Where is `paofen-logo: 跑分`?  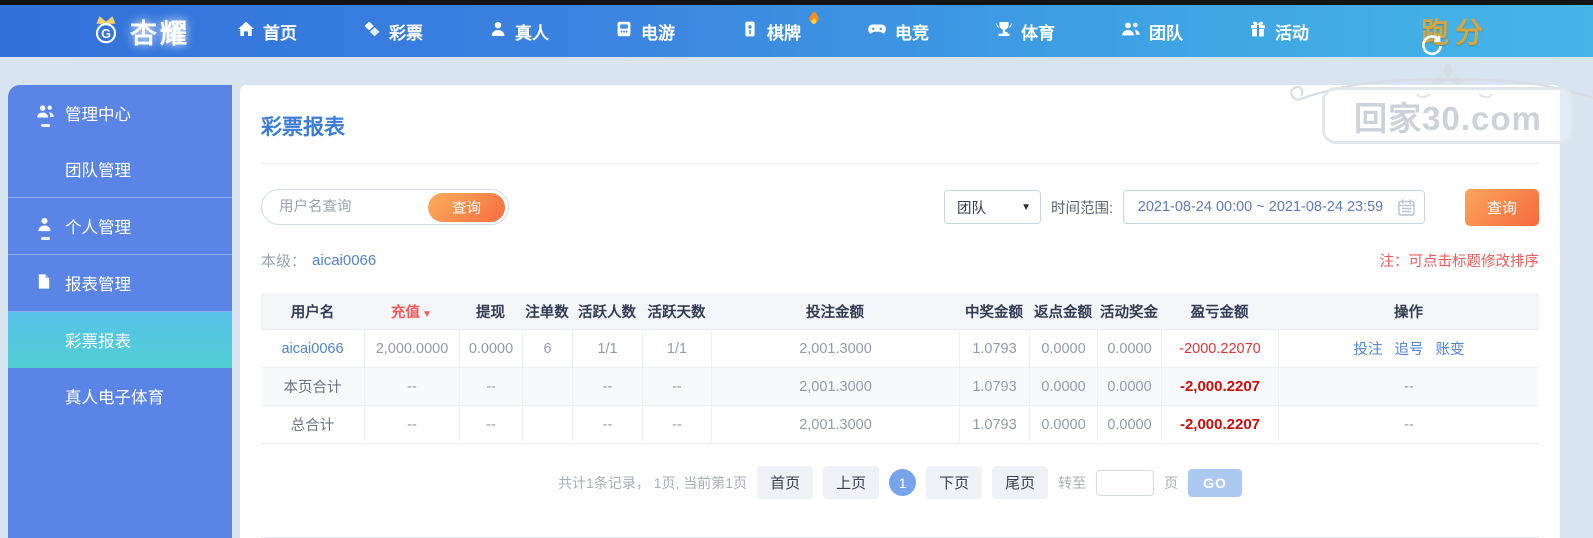
paofen-logo: 跑分 is located at coordinates (1455, 33).